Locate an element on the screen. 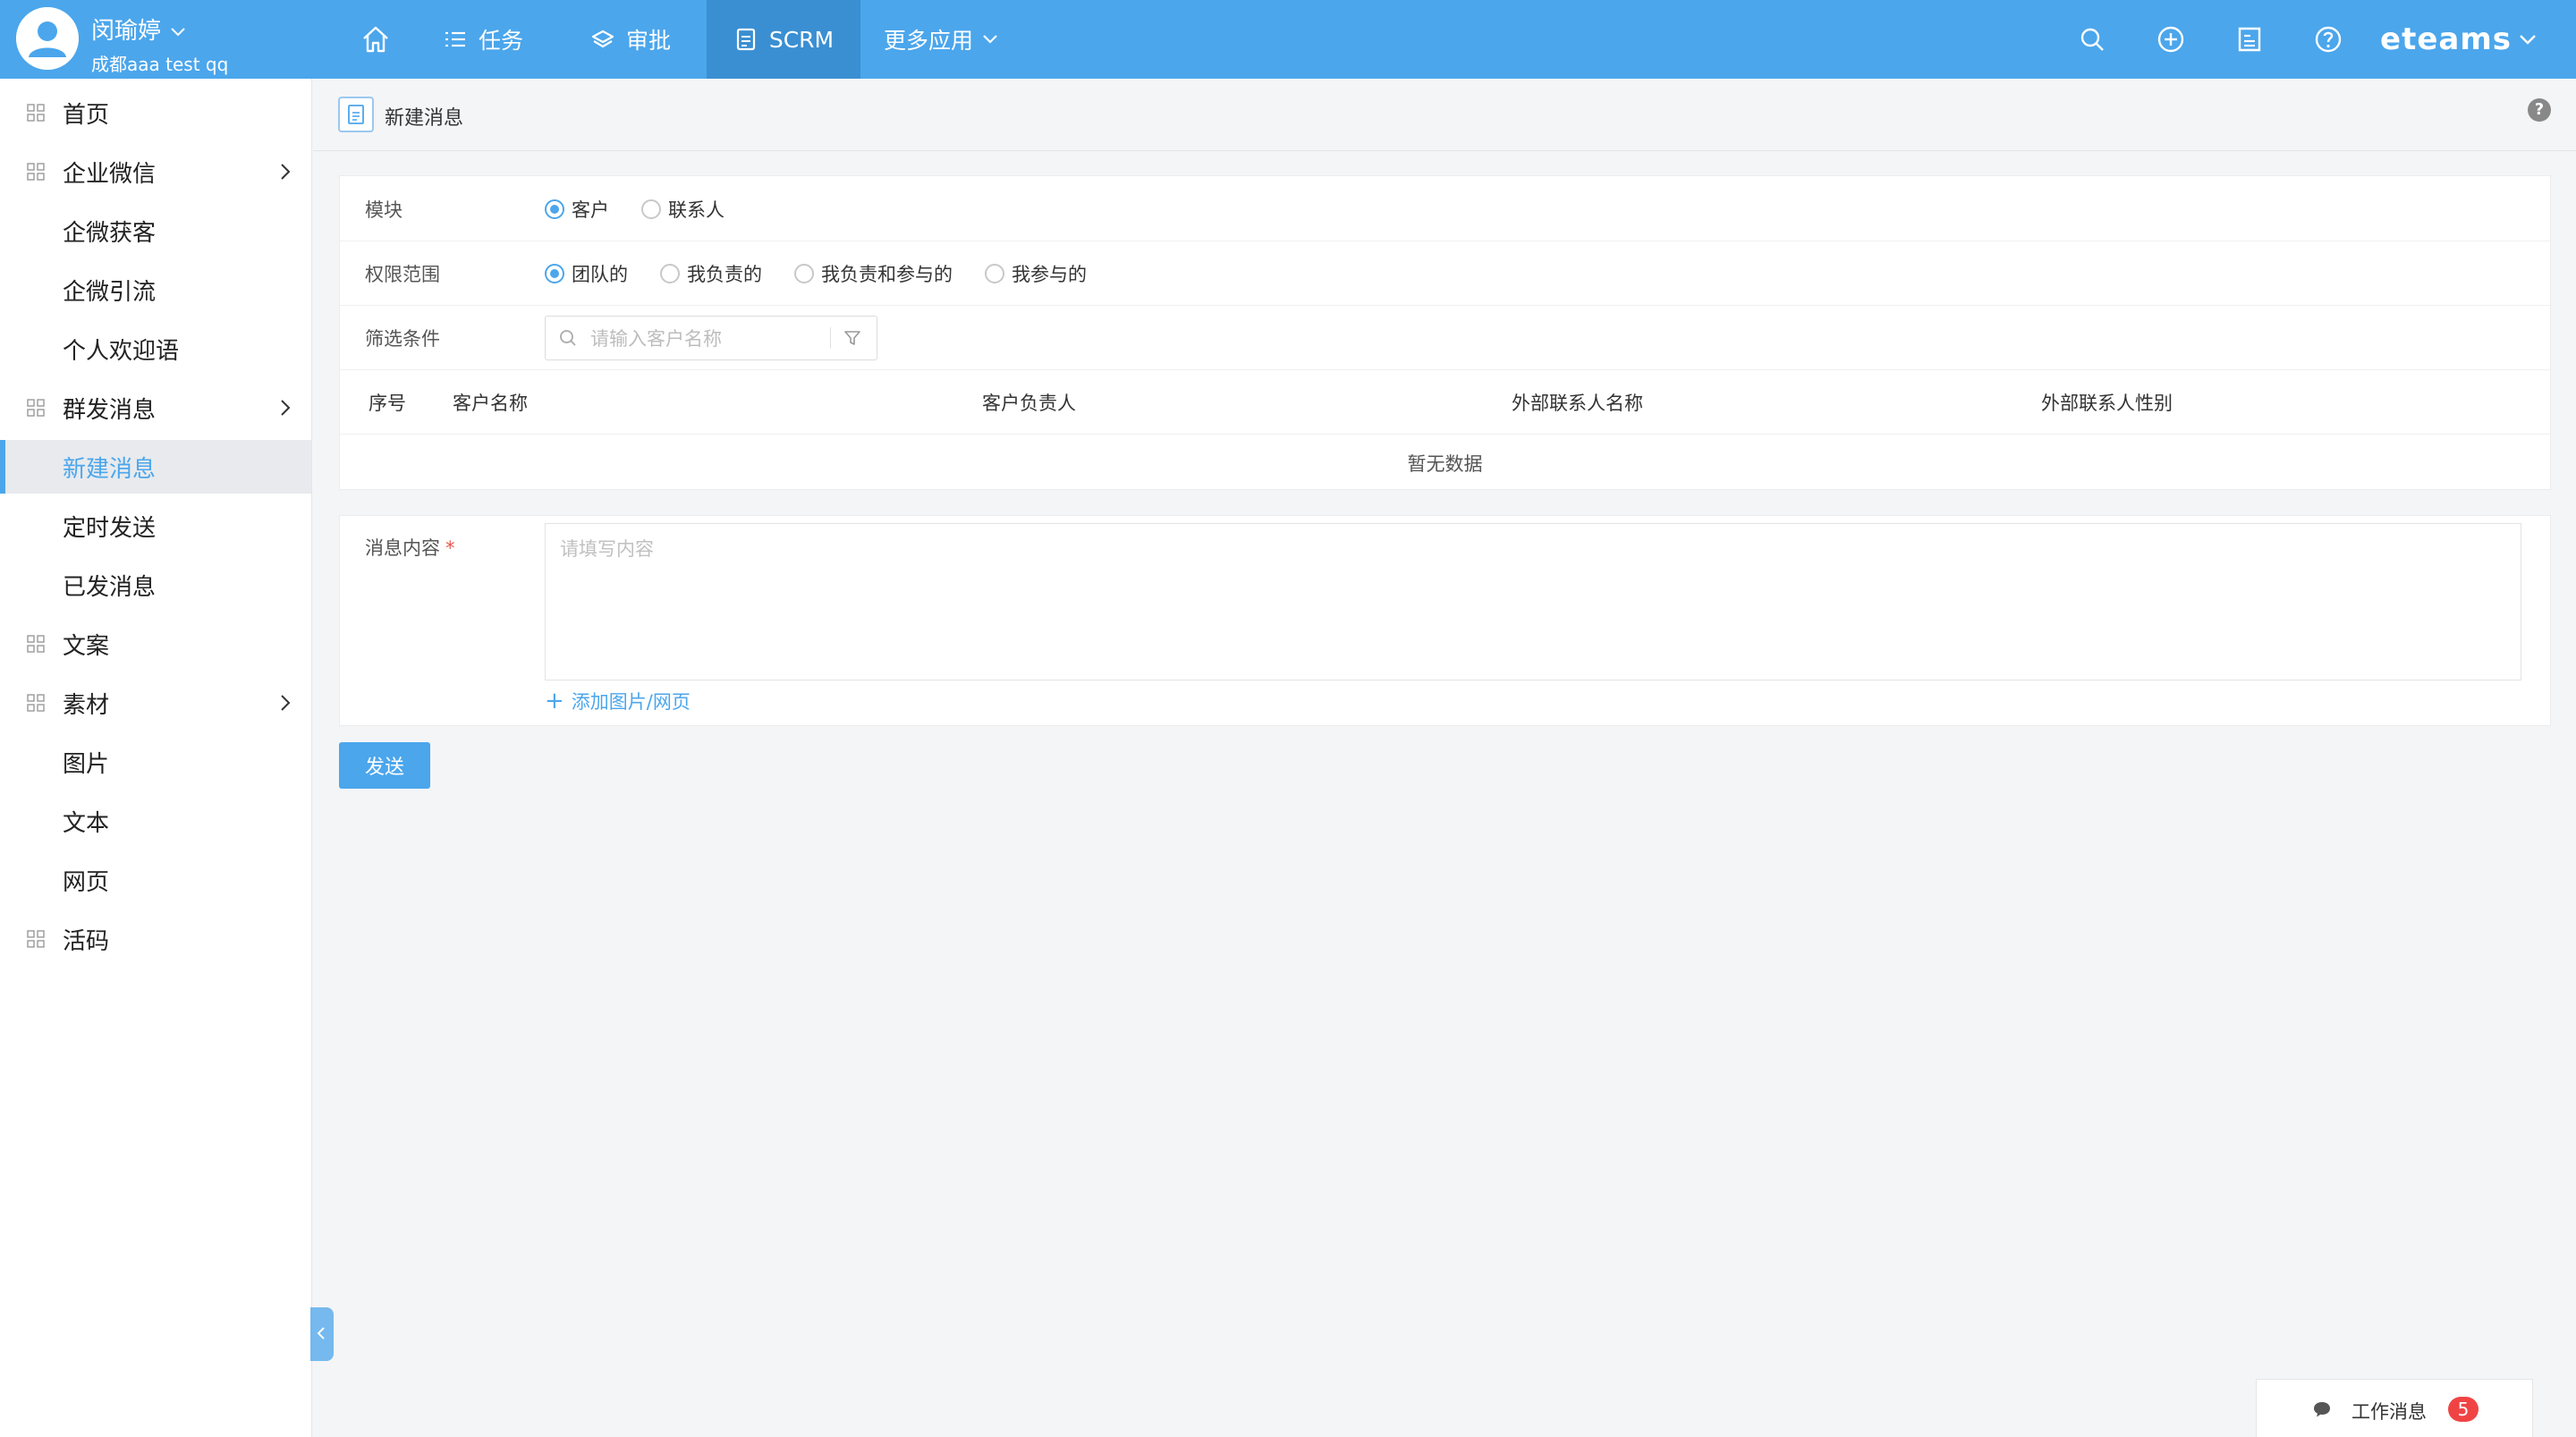 This screenshot has width=2576, height=1437. filter-icon is located at coordinates (852, 338).